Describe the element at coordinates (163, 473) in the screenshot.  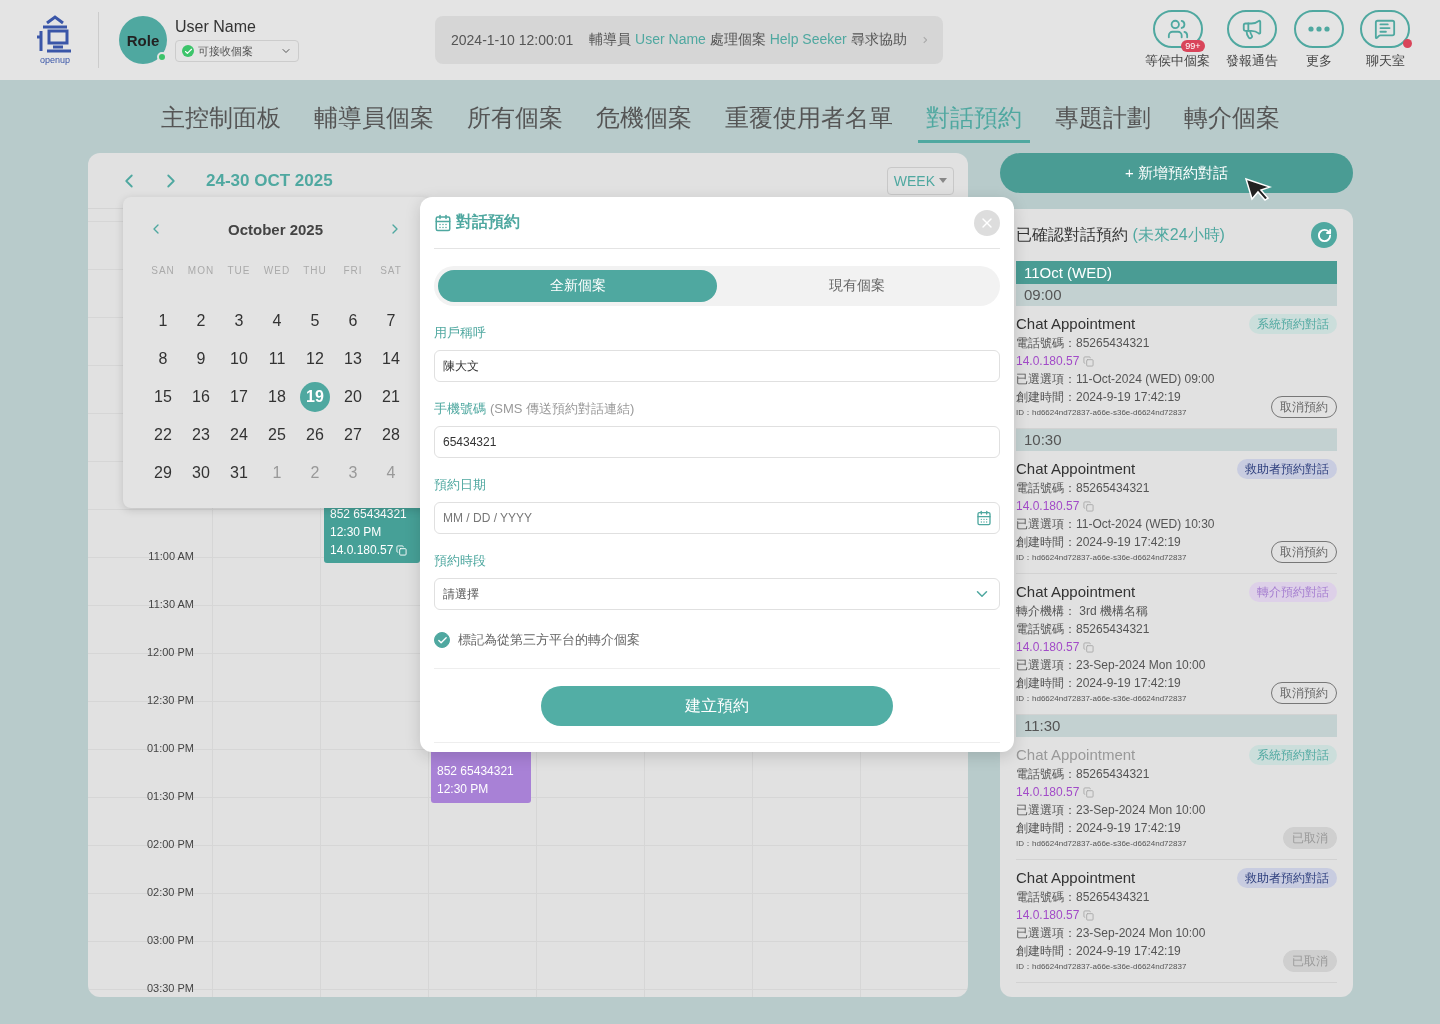
I see `day-button: 29` at that location.